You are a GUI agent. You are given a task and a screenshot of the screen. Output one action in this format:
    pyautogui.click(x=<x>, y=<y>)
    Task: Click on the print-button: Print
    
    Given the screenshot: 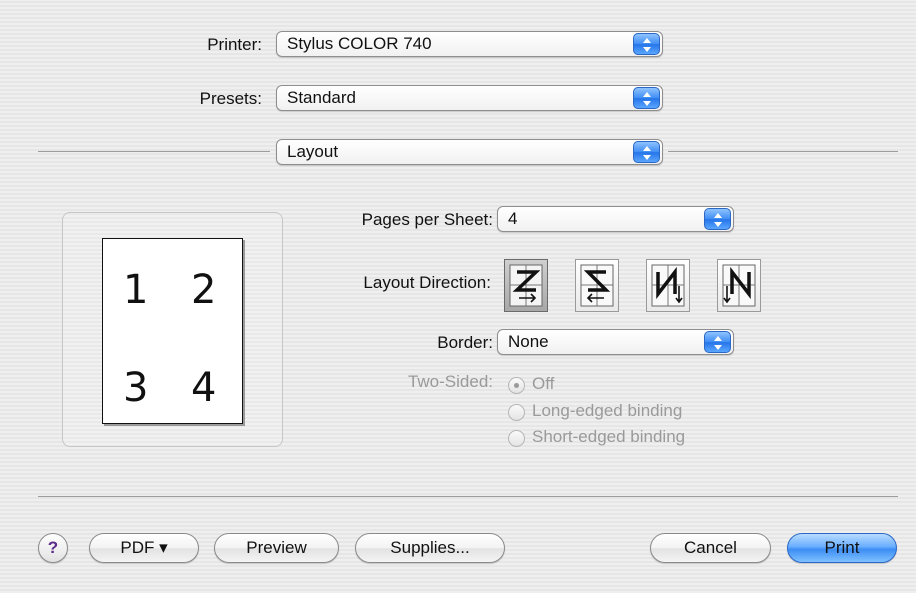 What is the action you would take?
    pyautogui.click(x=842, y=548)
    